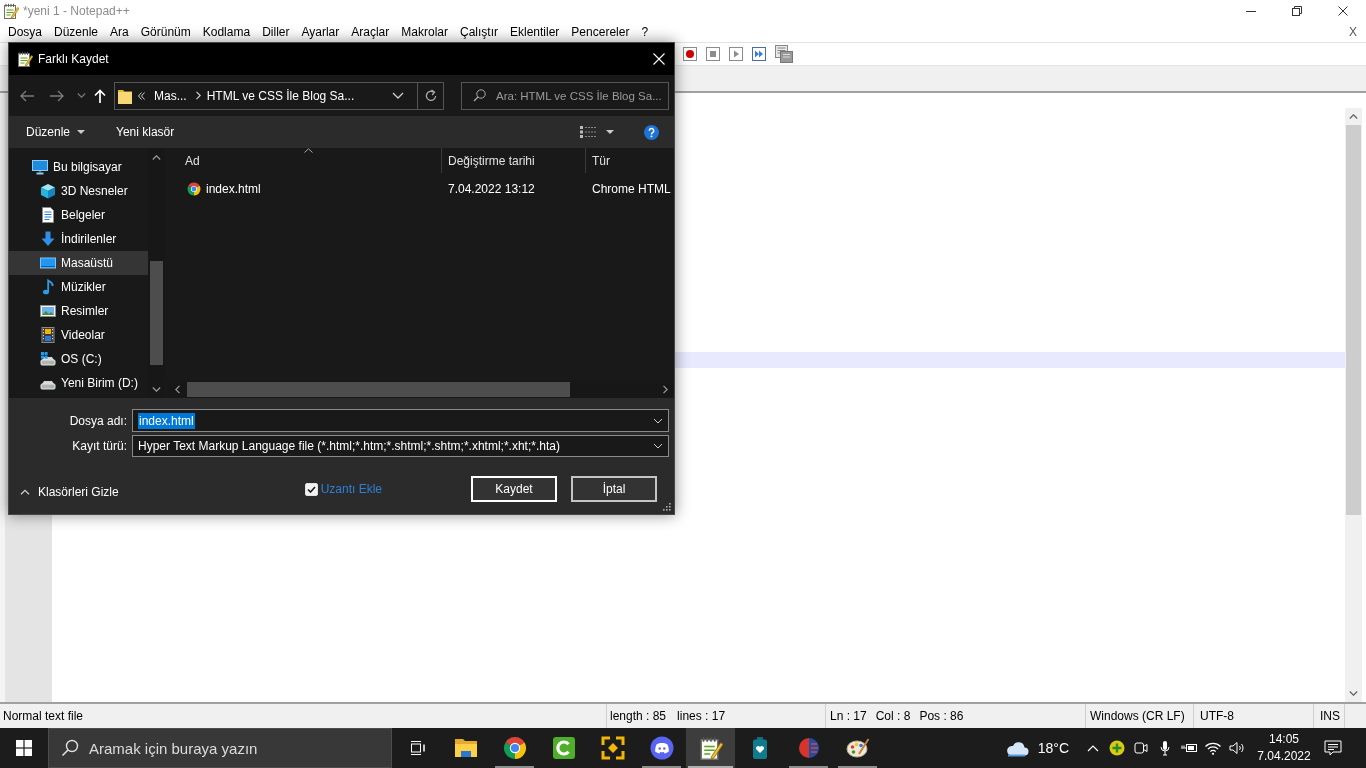 This screenshot has height=768, width=1366. What do you see at coordinates (1217, 716) in the screenshot?
I see `status-text: UTF-8` at bounding box center [1217, 716].